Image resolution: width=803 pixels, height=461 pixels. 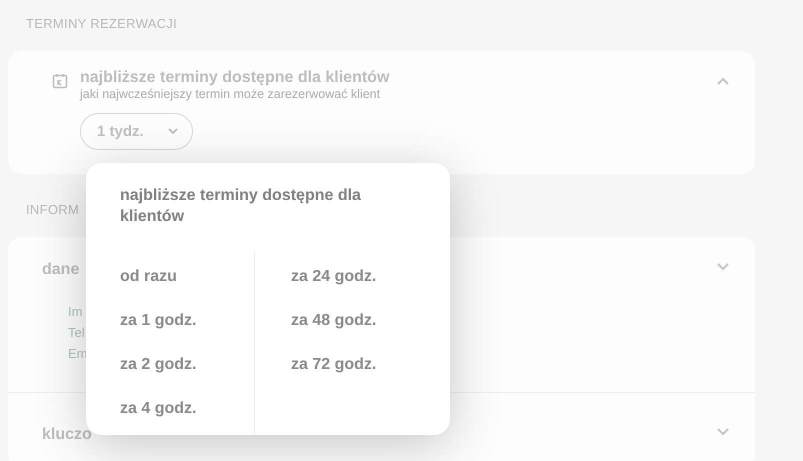 I want to click on section-heading: TERMINY REZERWACJI, so click(x=102, y=23).